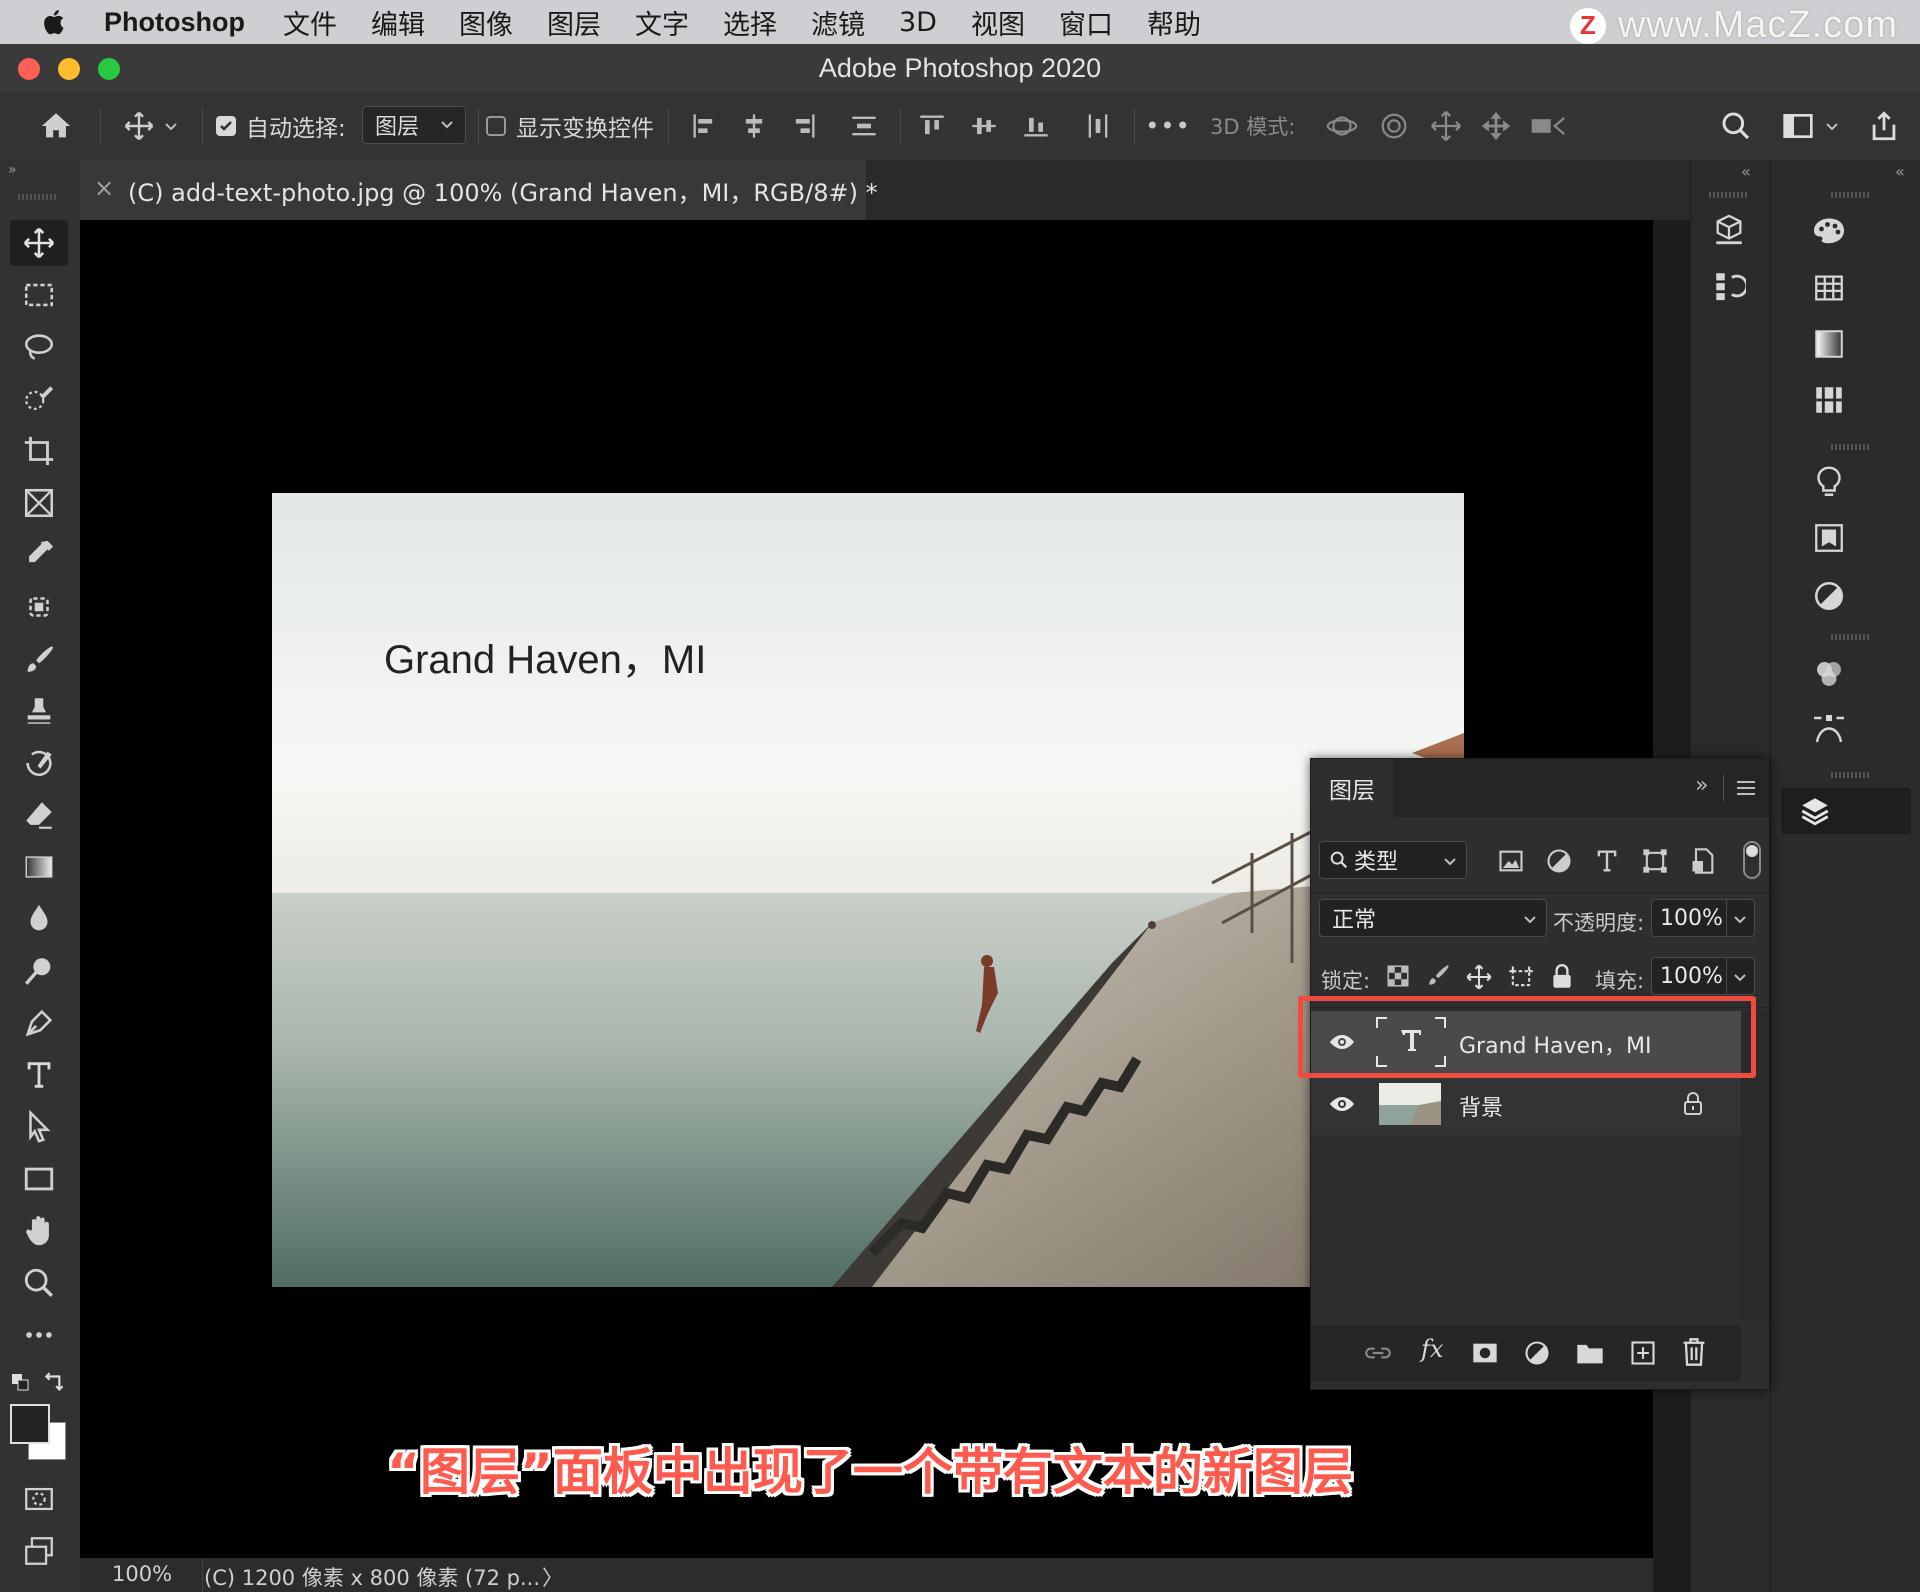 The image size is (1920, 1592). I want to click on color-panel-button, so click(1829, 232).